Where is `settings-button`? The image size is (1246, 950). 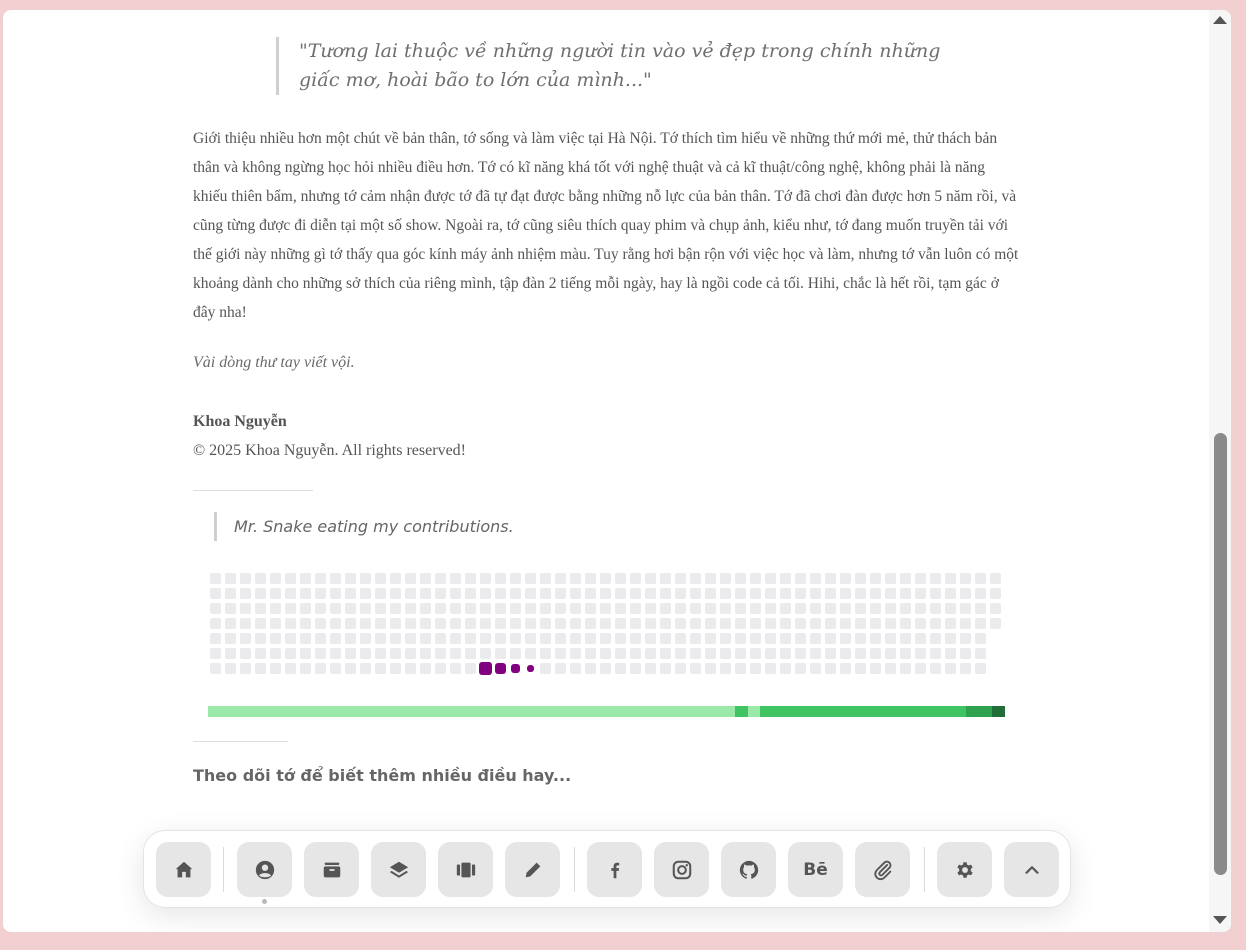 settings-button is located at coordinates (964, 869).